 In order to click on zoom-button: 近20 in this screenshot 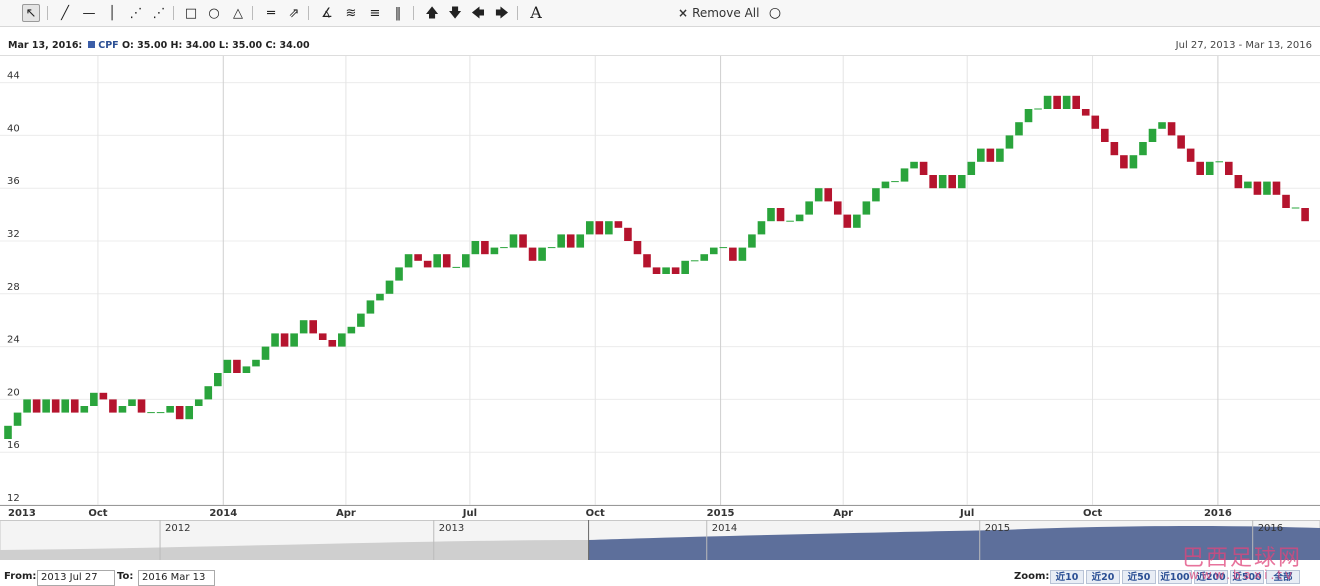, I will do `click(1103, 577)`.